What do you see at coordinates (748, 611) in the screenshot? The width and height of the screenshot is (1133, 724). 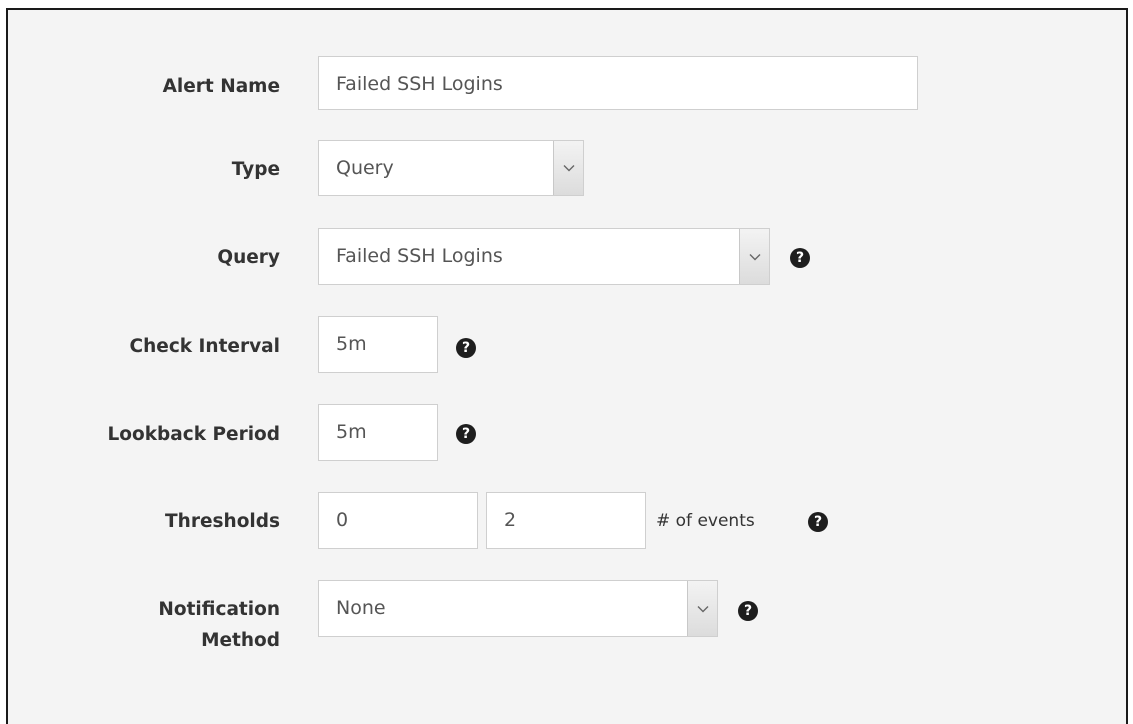 I see `notification-method-help-icon: ?` at bounding box center [748, 611].